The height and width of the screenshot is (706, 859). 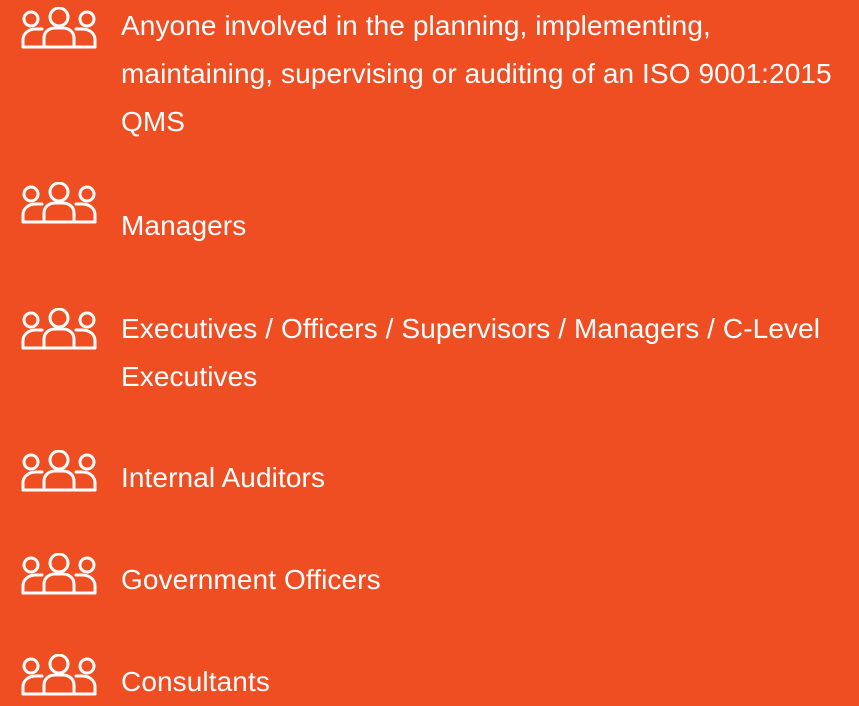 I want to click on audience-item-label: Government Officers, so click(x=251, y=579).